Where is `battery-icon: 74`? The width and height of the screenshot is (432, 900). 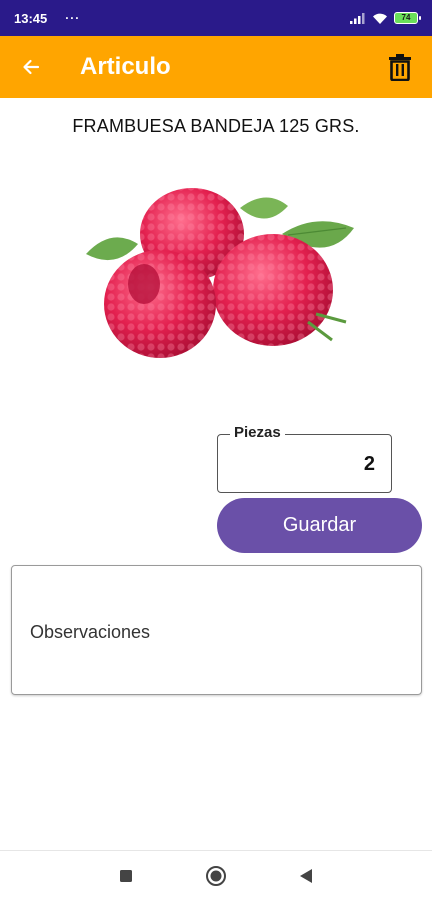
battery-icon: 74 is located at coordinates (407, 18).